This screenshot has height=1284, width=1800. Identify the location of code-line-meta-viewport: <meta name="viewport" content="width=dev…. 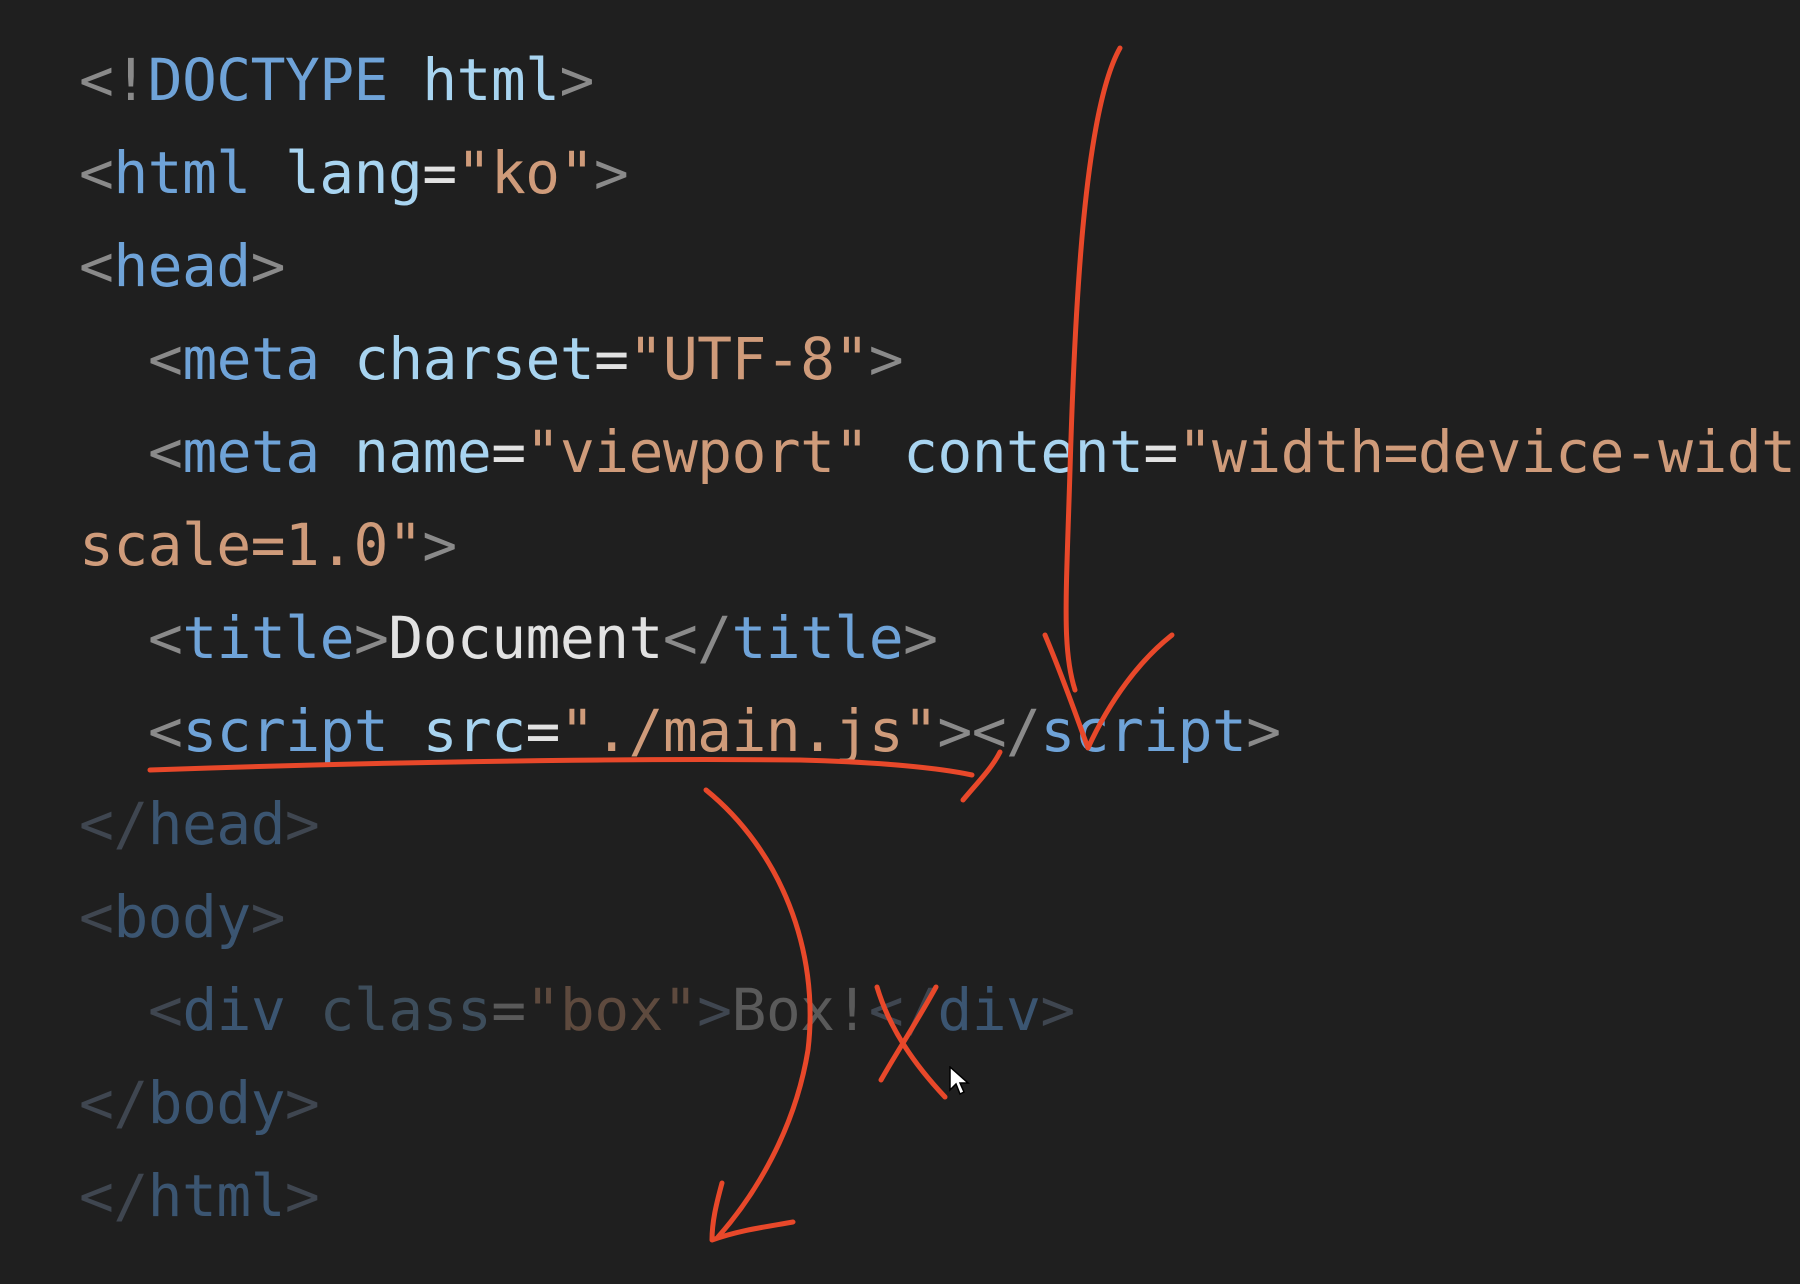
(972, 452).